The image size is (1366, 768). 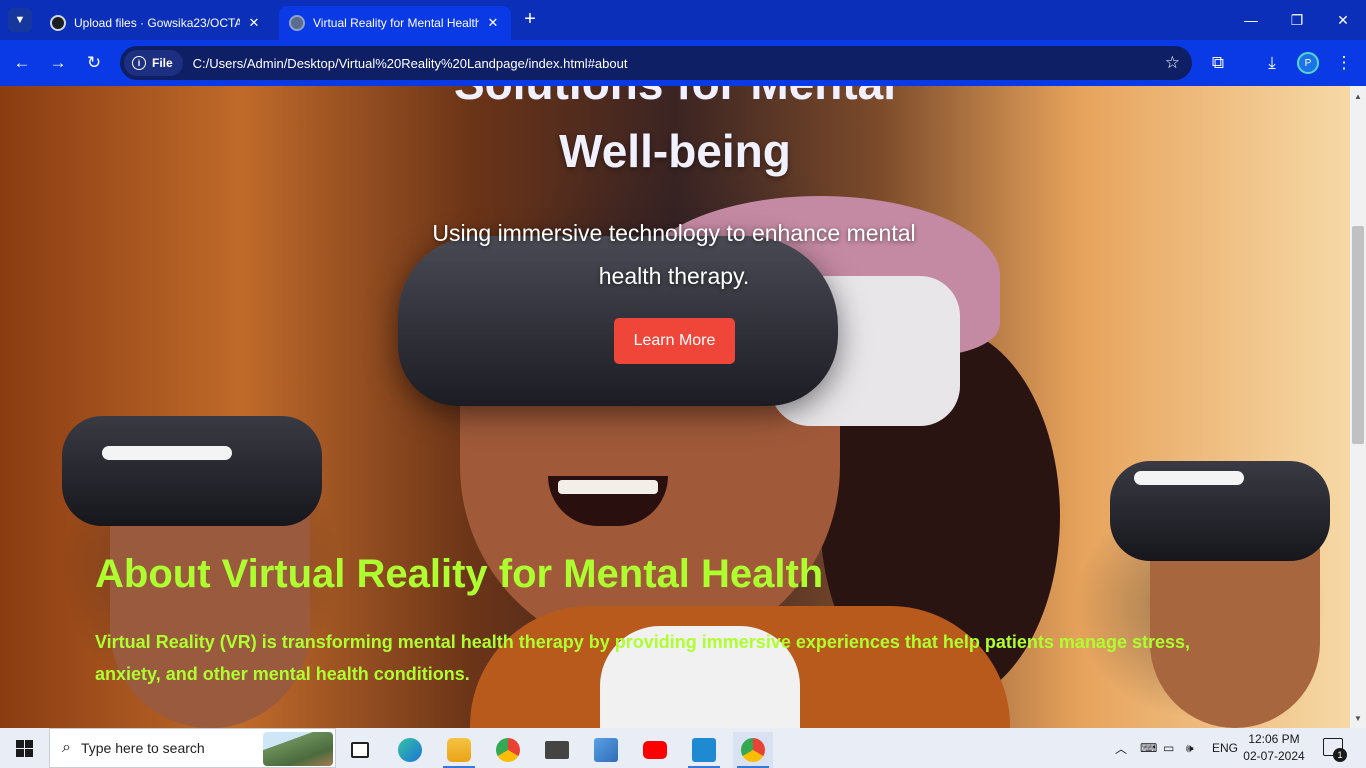 I want to click on clock-time: 12:06 PM, so click(x=1274, y=739).